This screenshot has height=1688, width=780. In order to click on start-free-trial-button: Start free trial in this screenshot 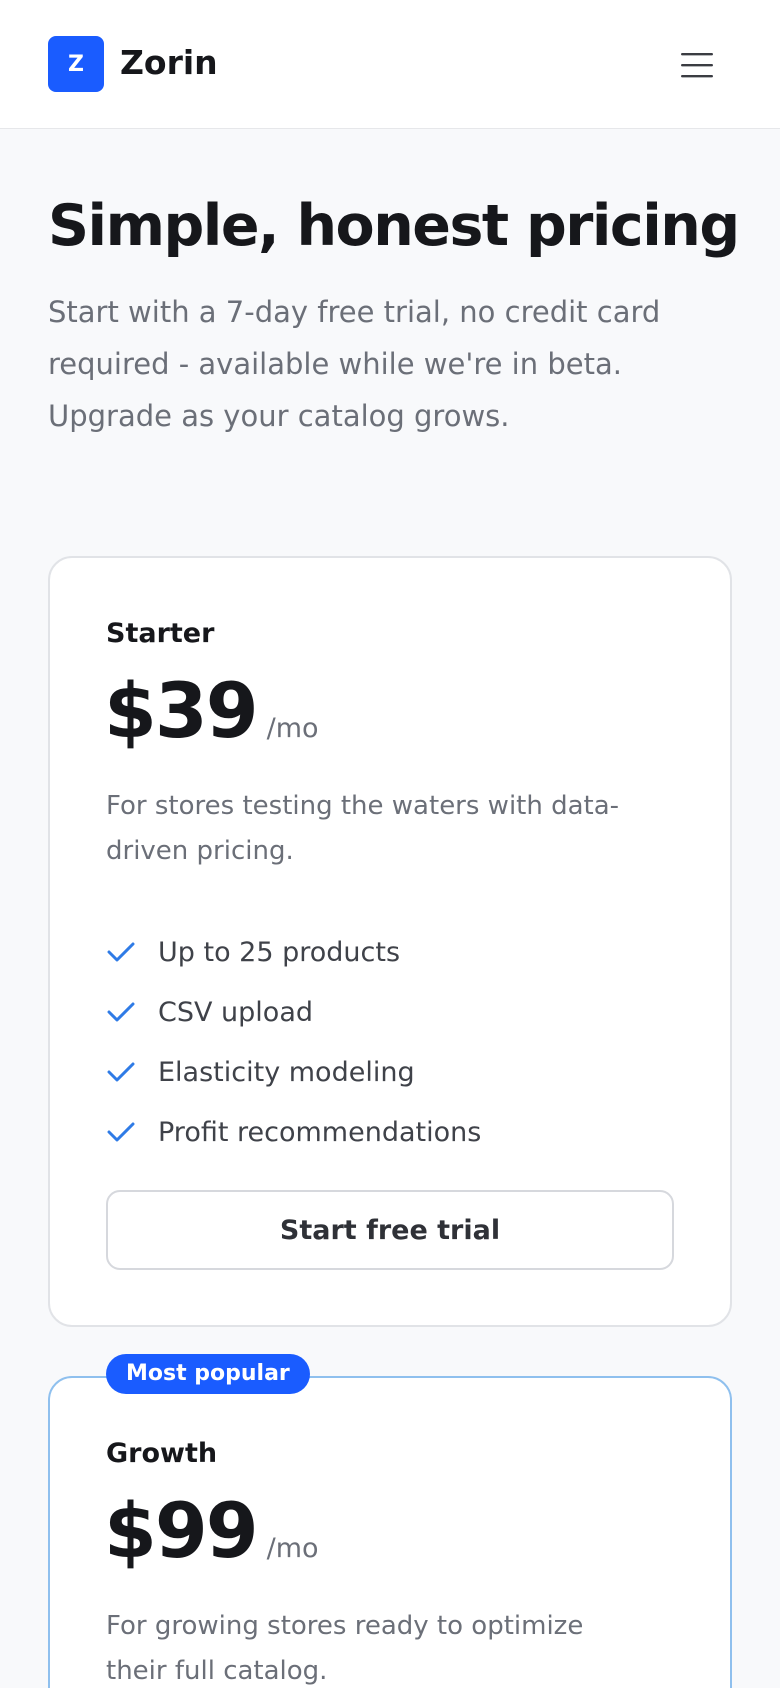, I will do `click(390, 1230)`.